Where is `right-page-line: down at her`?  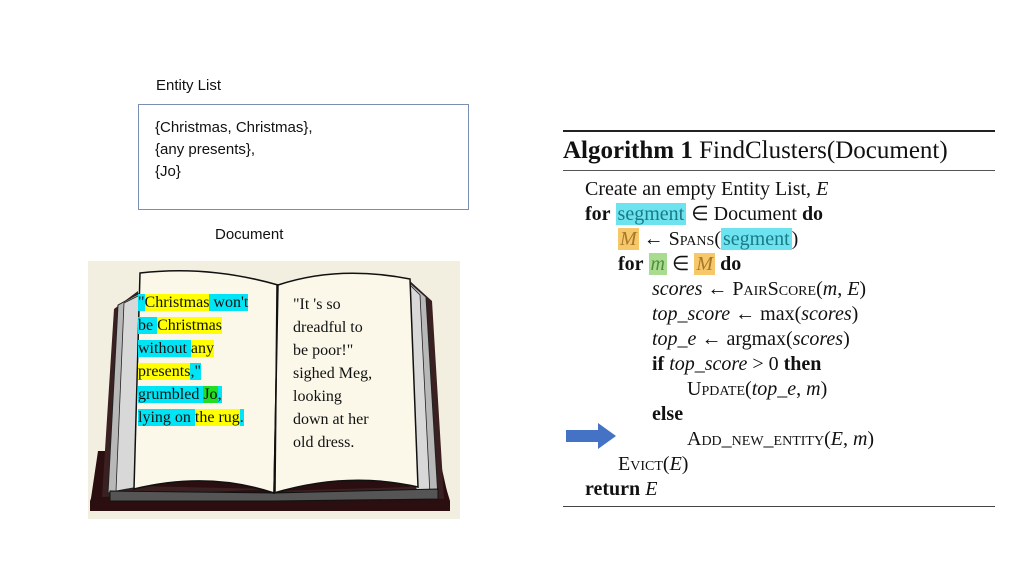
right-page-line: down at her is located at coordinates (331, 419).